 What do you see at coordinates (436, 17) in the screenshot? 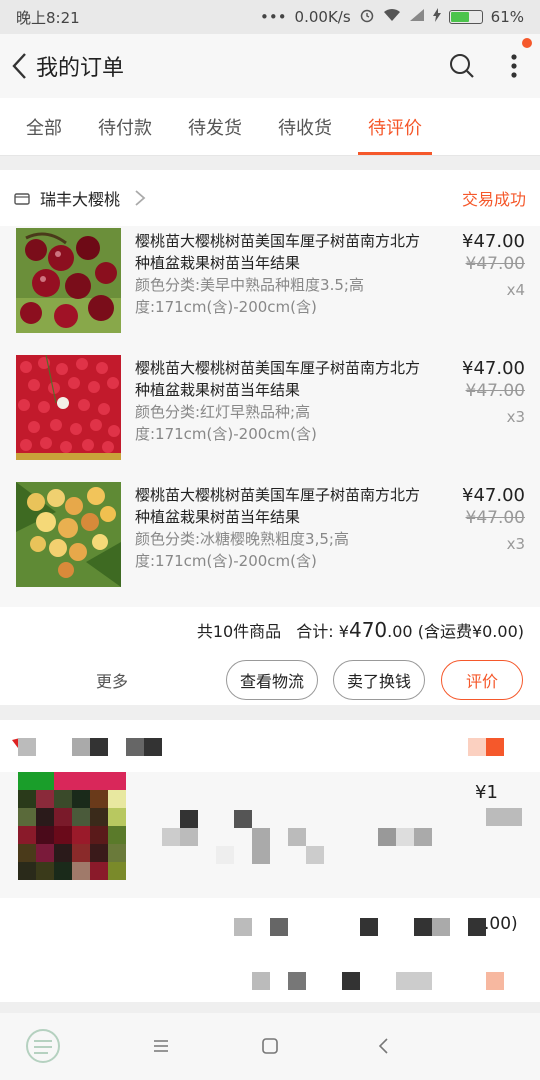
I see `charging-icon` at bounding box center [436, 17].